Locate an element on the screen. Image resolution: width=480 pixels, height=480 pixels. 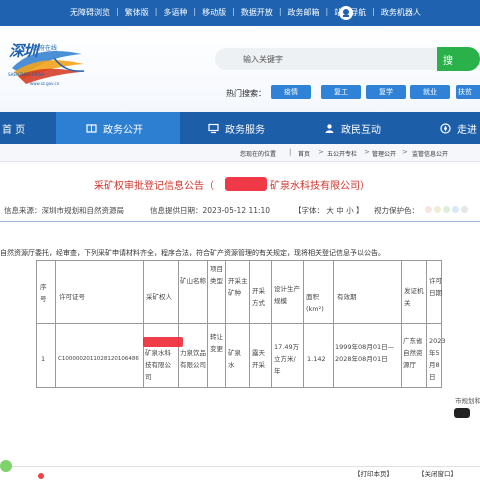
color-swatch-gray is located at coordinates (464, 209).